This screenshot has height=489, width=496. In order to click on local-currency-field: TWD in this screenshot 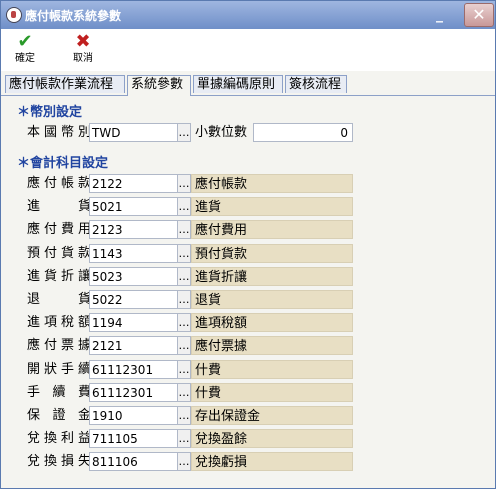, I will do `click(134, 132)`.